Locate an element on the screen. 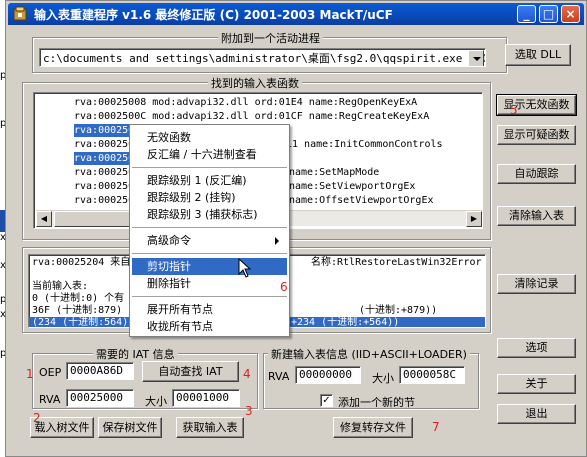  menu-item-trace-level-1: 跟踪级别 1 (反汇编) is located at coordinates (209, 180).